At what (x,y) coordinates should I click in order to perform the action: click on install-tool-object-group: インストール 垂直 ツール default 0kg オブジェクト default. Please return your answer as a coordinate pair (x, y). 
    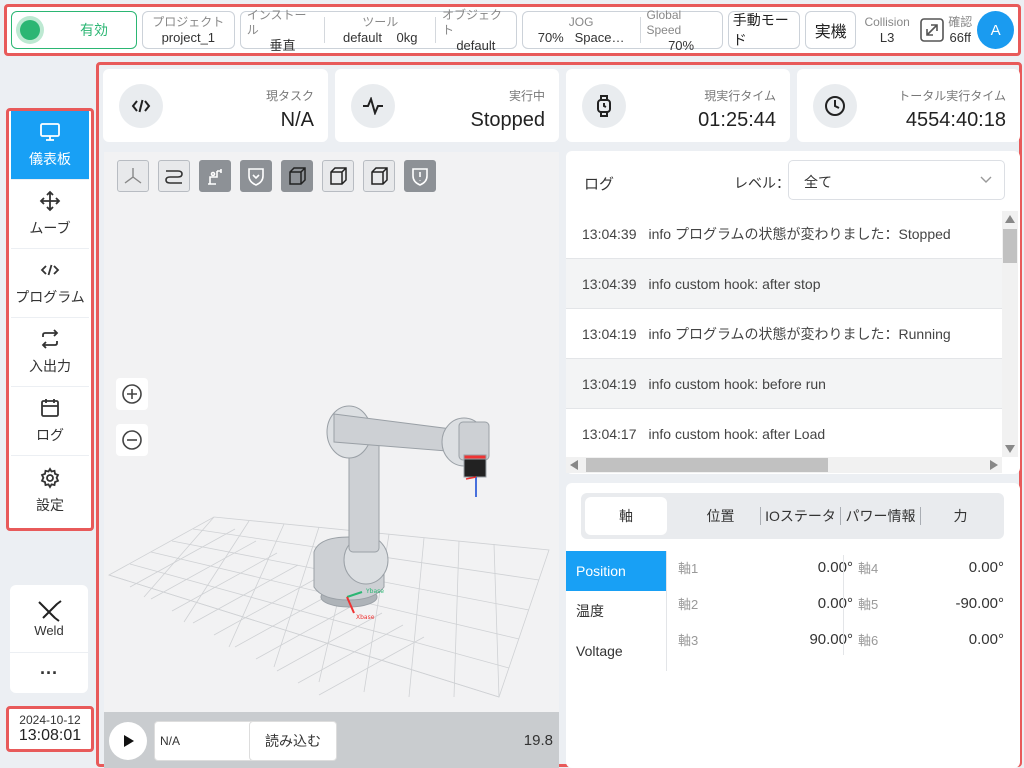
    Looking at the image, I should click on (378, 30).